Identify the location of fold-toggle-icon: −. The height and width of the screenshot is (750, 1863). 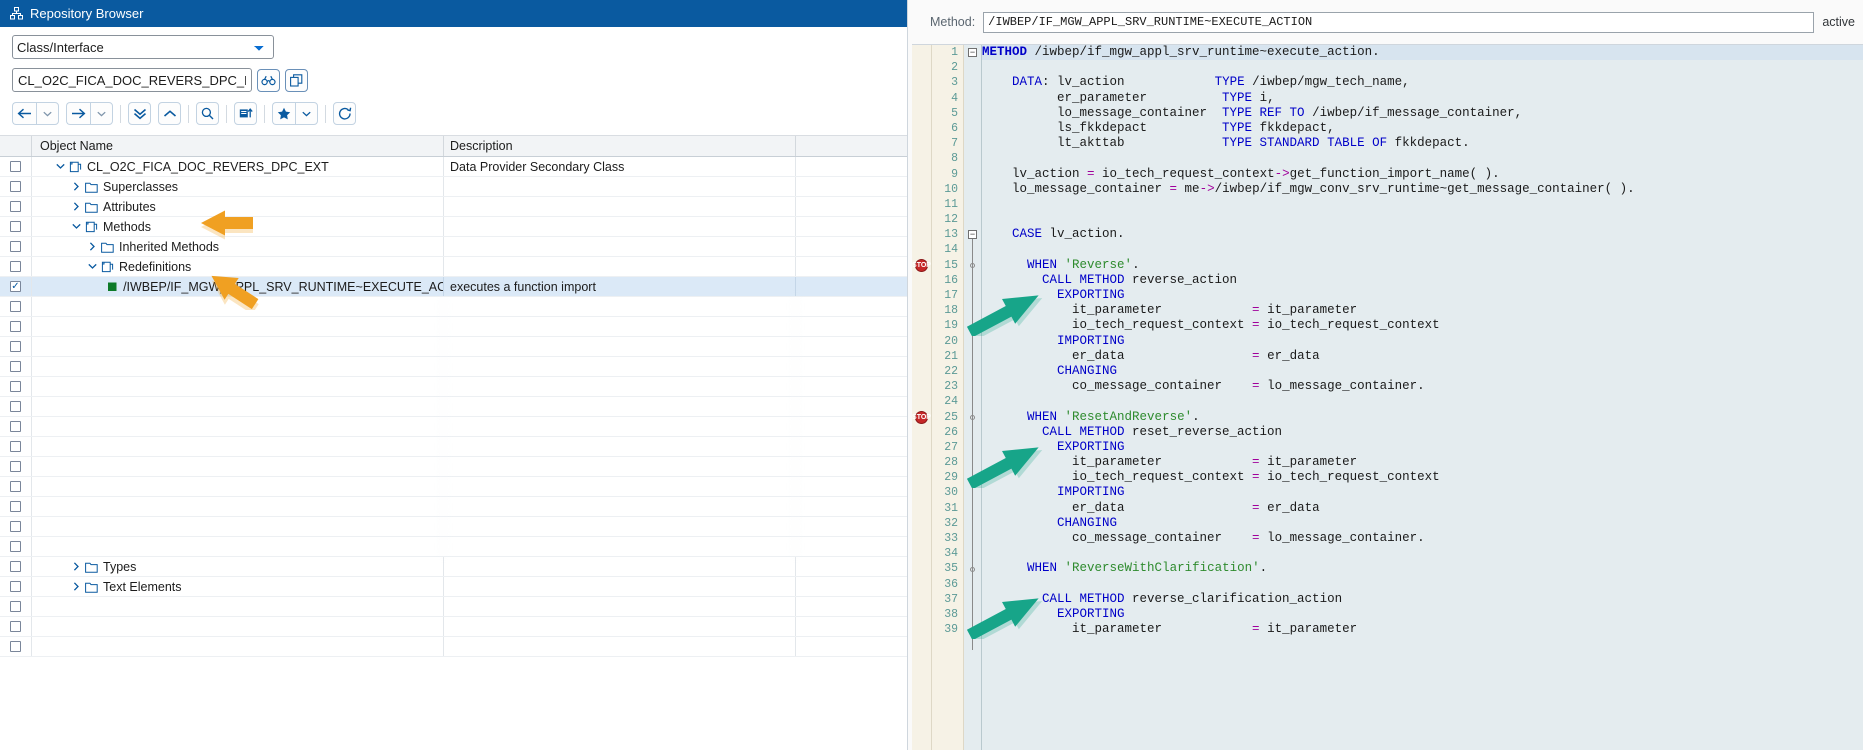
(972, 235).